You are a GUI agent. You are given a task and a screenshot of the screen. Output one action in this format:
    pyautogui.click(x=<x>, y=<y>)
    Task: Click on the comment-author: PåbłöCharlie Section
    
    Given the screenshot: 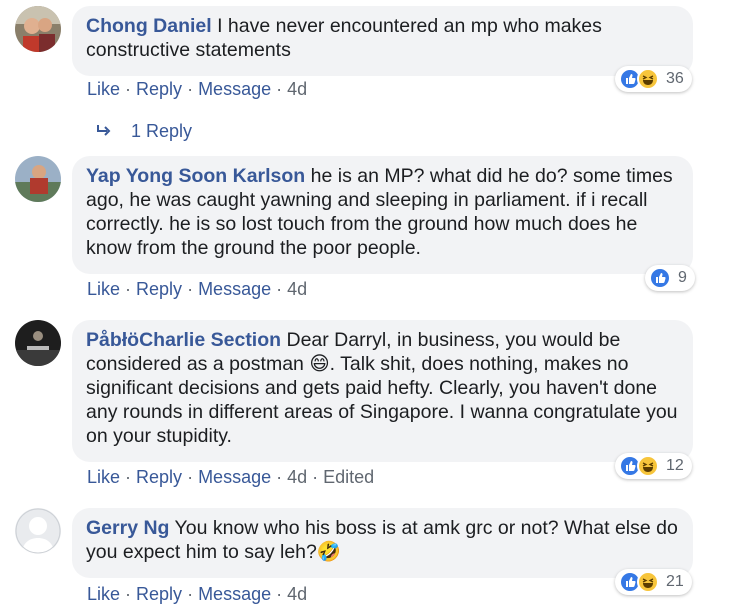 What is the action you would take?
    pyautogui.click(x=183, y=340)
    